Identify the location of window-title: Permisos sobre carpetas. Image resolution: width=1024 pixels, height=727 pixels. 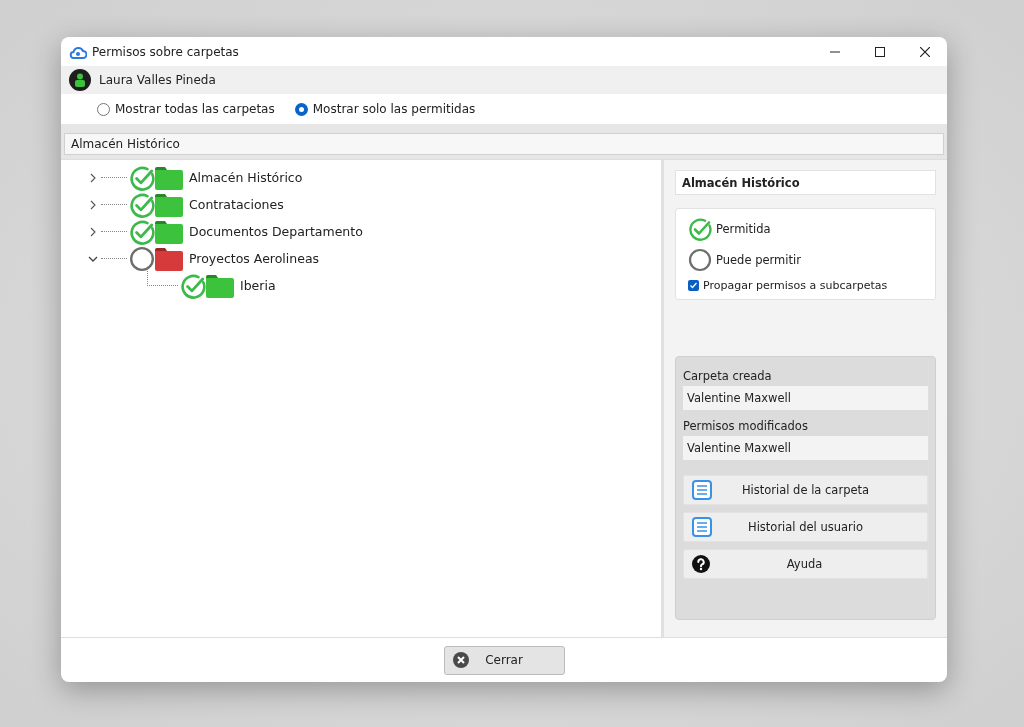
(166, 51).